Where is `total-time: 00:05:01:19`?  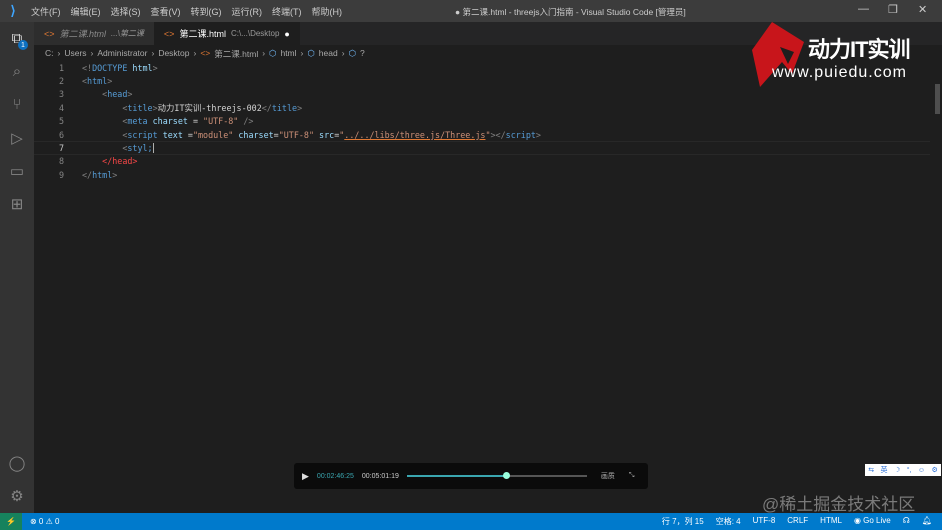 total-time: 00:05:01:19 is located at coordinates (380, 476).